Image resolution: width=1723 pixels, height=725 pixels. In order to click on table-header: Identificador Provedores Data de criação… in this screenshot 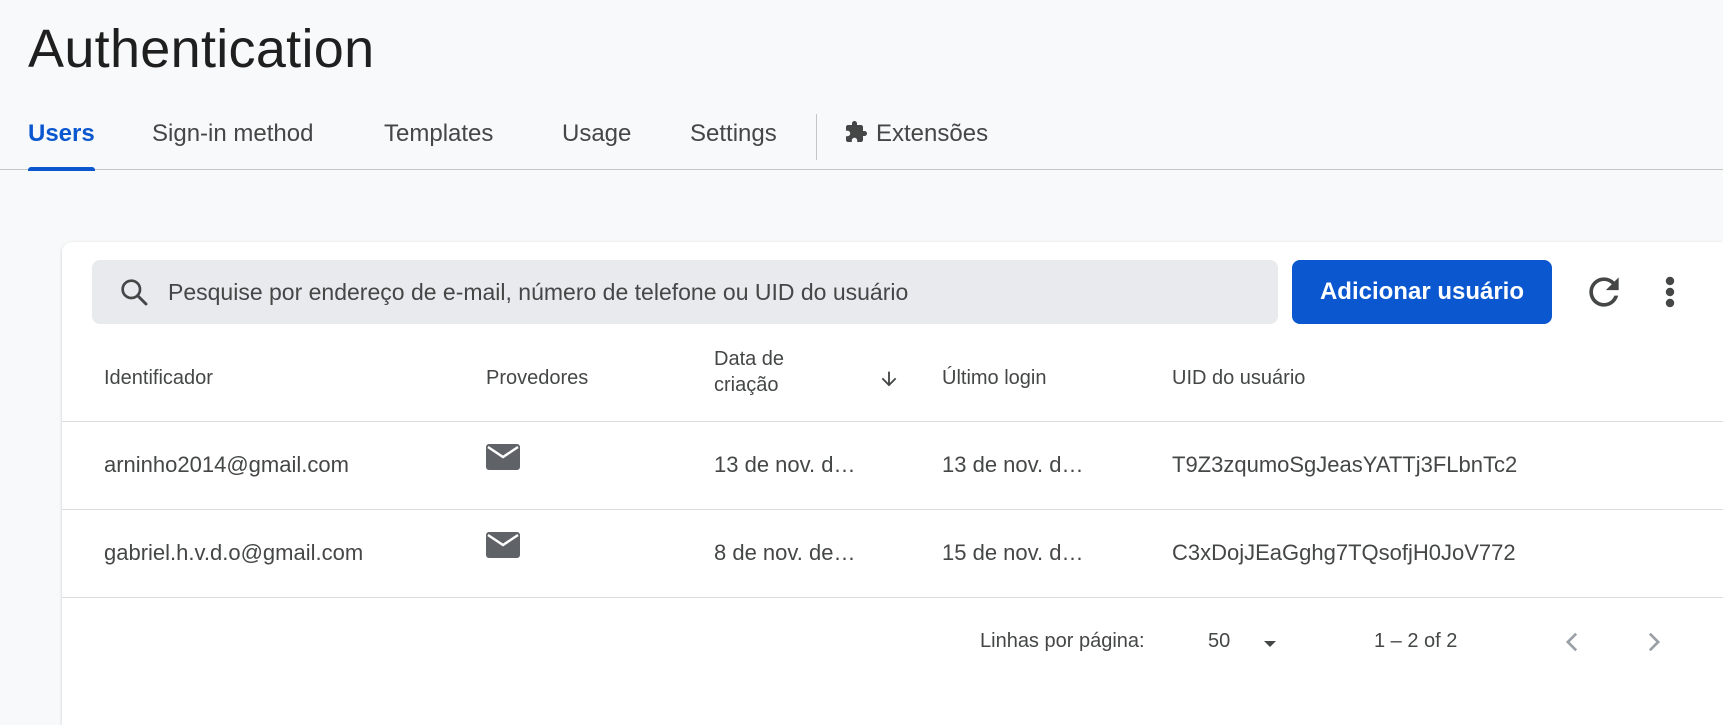, I will do `click(892, 378)`.